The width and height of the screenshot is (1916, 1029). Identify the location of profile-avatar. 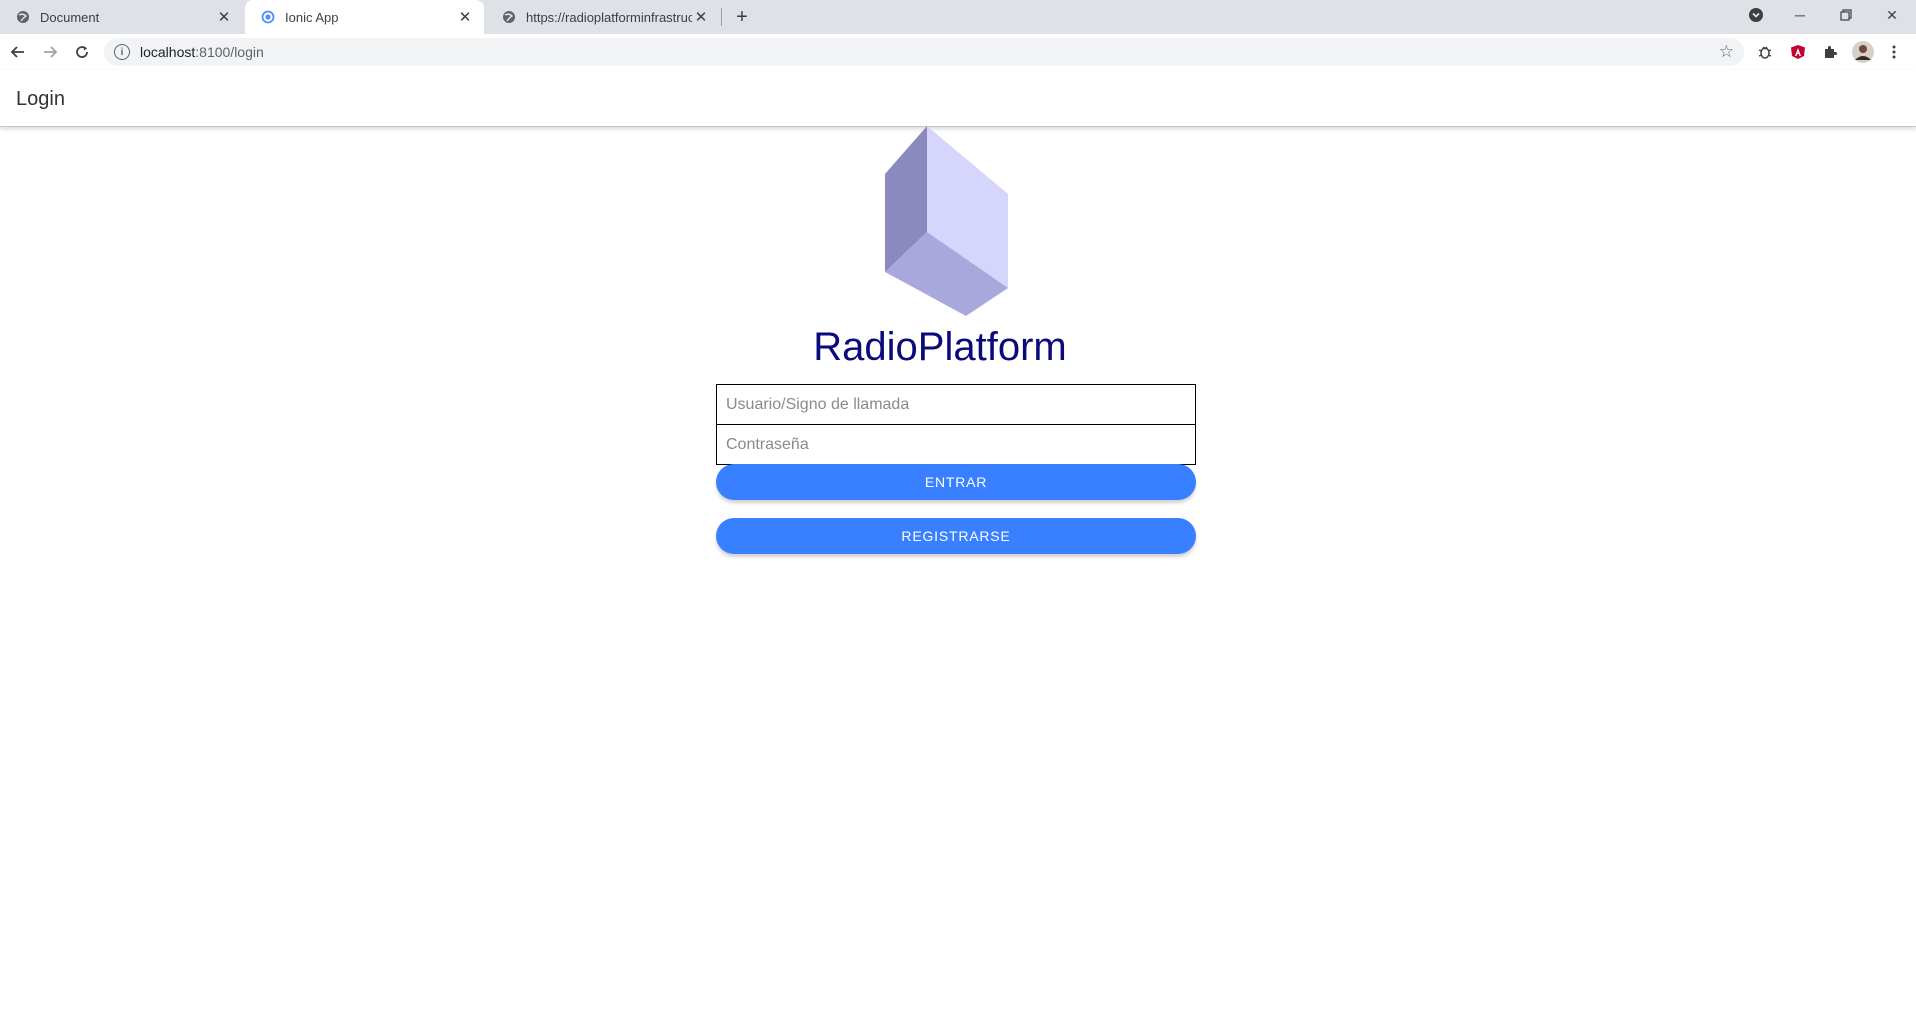
(1863, 52).